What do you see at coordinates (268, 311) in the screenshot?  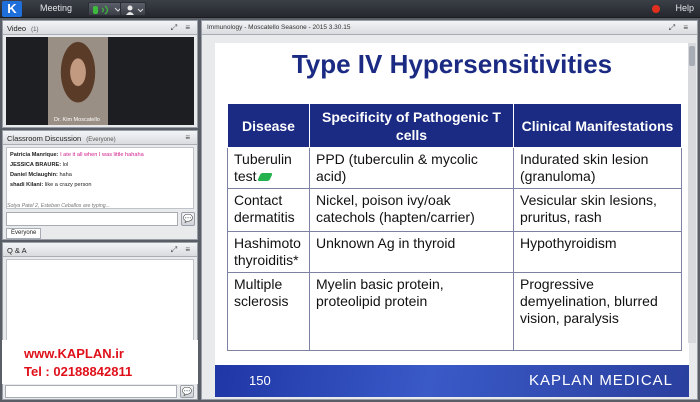 I see `table-cell: Multiple sclerosis` at bounding box center [268, 311].